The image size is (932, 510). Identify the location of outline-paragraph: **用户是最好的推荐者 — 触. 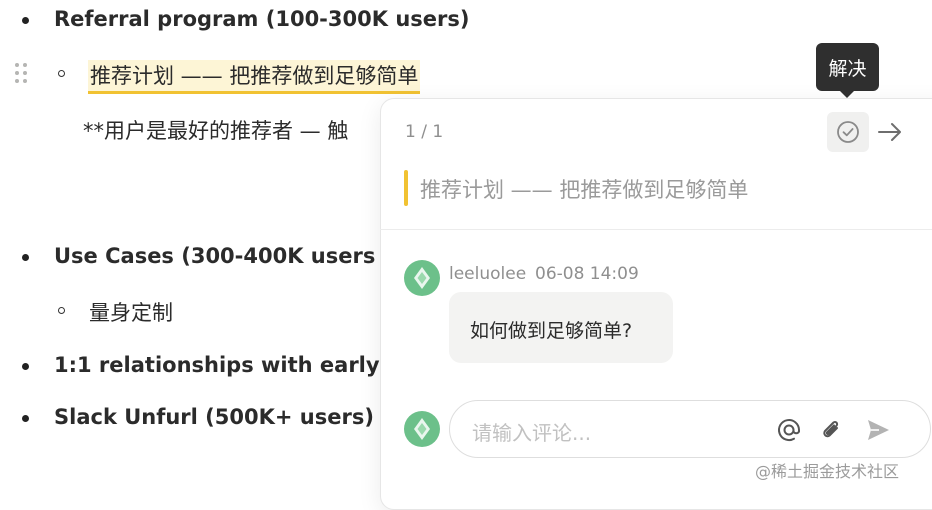
(216, 131).